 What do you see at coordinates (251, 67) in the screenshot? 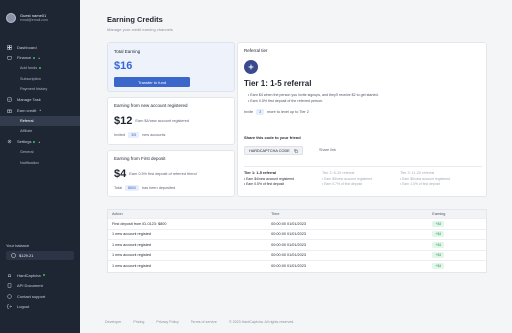
I see `tier-badge-icon` at bounding box center [251, 67].